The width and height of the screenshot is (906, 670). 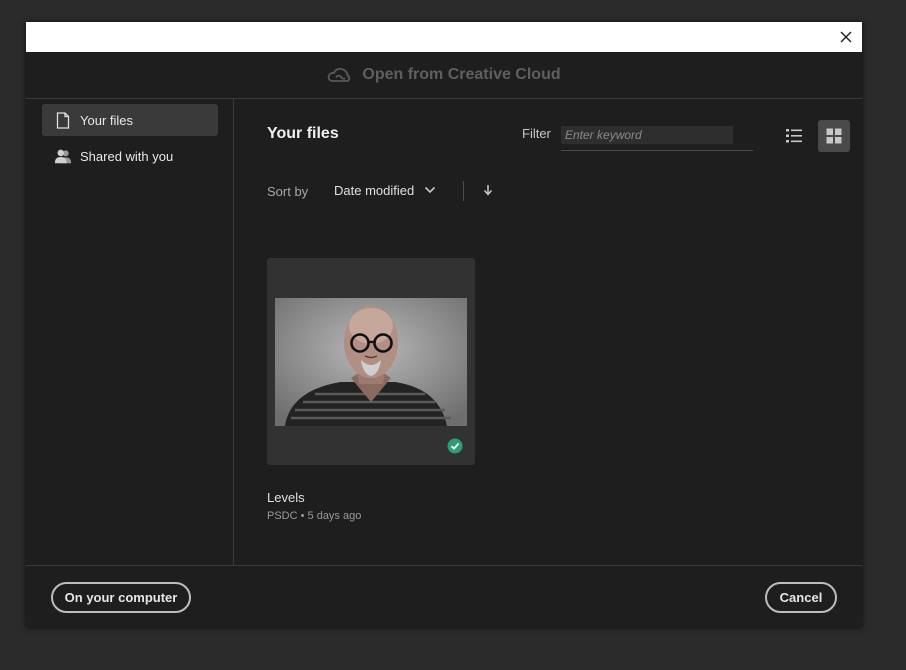 I want to click on filter-field, so click(x=657, y=136).